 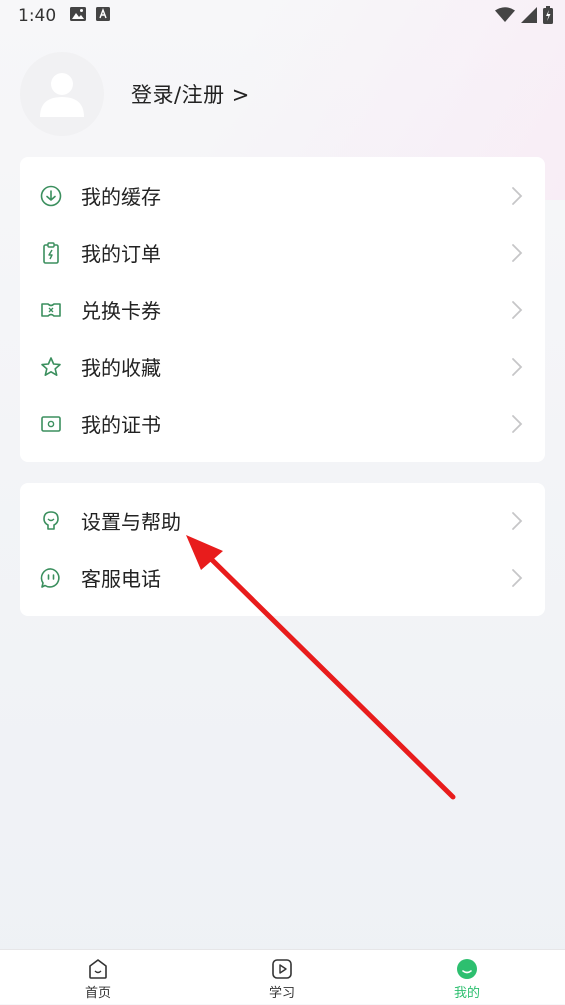 I want to click on user-avatar-icon, so click(x=62, y=94).